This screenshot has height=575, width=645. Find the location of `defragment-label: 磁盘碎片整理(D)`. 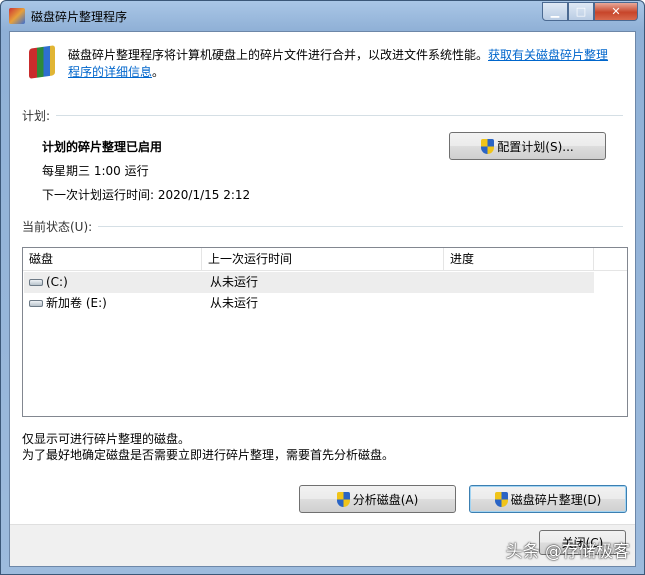

defragment-label: 磁盘碎片整理(D) is located at coordinates (556, 499).